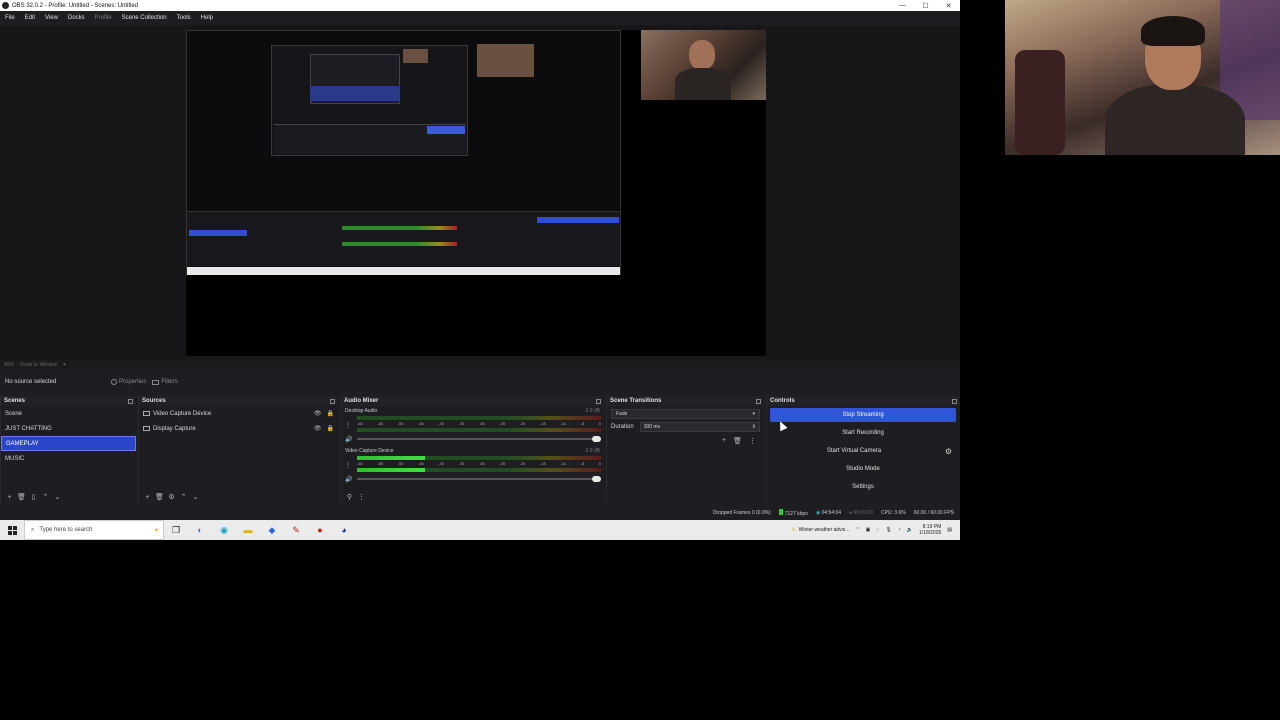 The width and height of the screenshot is (1280, 720). What do you see at coordinates (888, 530) in the screenshot?
I see `microphone-icon: 🎙` at bounding box center [888, 530].